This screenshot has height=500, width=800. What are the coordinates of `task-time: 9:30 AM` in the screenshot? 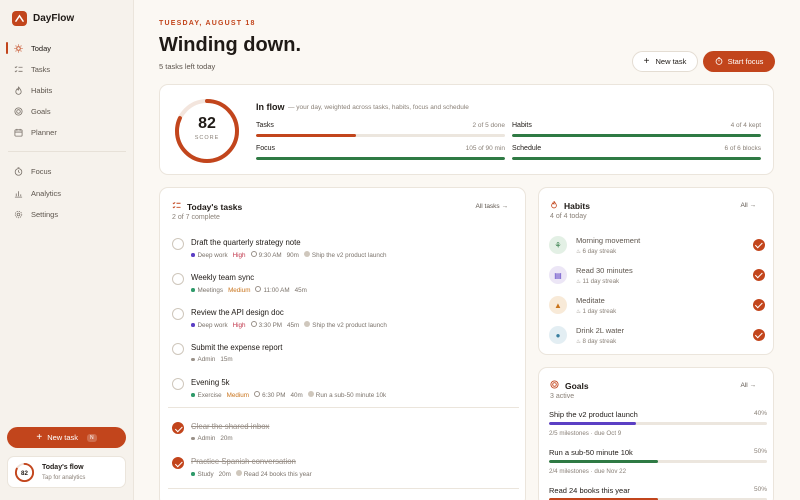 It's located at (266, 255).